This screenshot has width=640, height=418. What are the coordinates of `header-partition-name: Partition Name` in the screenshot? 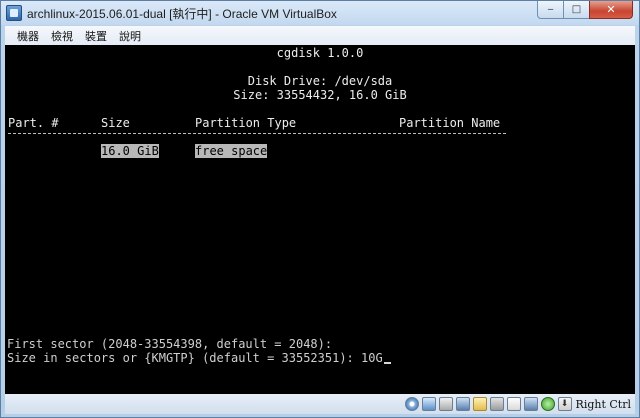 It's located at (450, 123).